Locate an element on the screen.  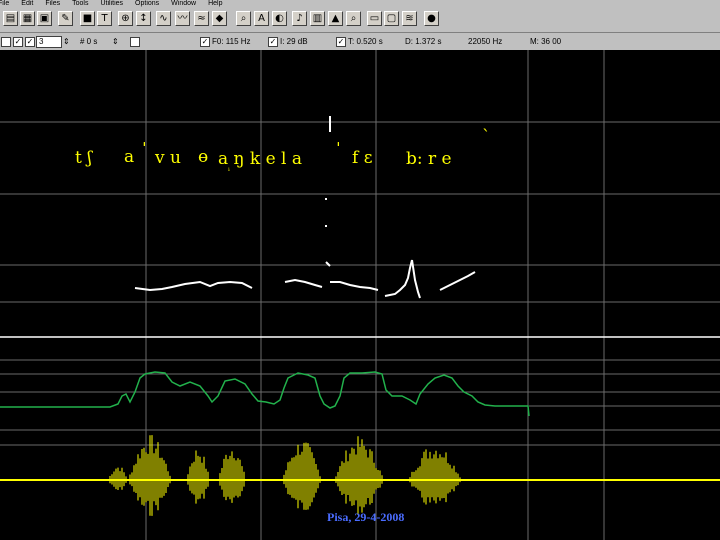
caption: Pisa, 29-4-2008 is located at coordinates (365, 517).